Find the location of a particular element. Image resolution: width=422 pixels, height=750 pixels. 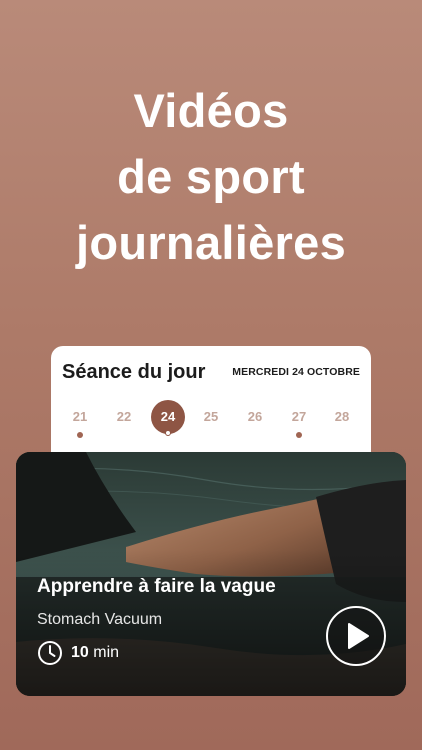

headline-line-2: de sport is located at coordinates (211, 176).